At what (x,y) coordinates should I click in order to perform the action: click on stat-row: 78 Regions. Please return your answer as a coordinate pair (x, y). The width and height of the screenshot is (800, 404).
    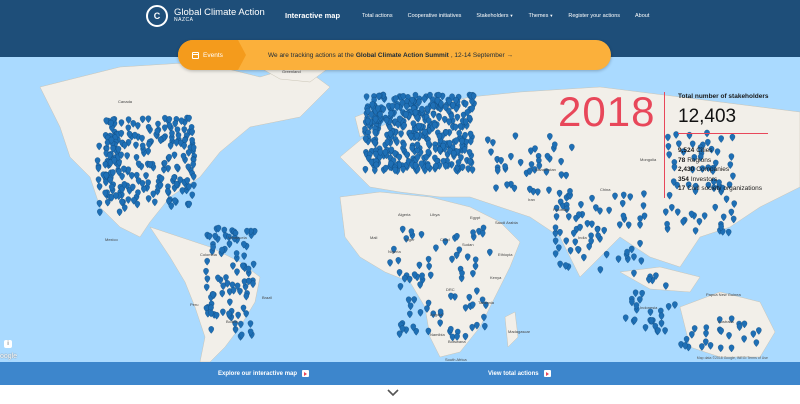
    Looking at the image, I should click on (720, 161).